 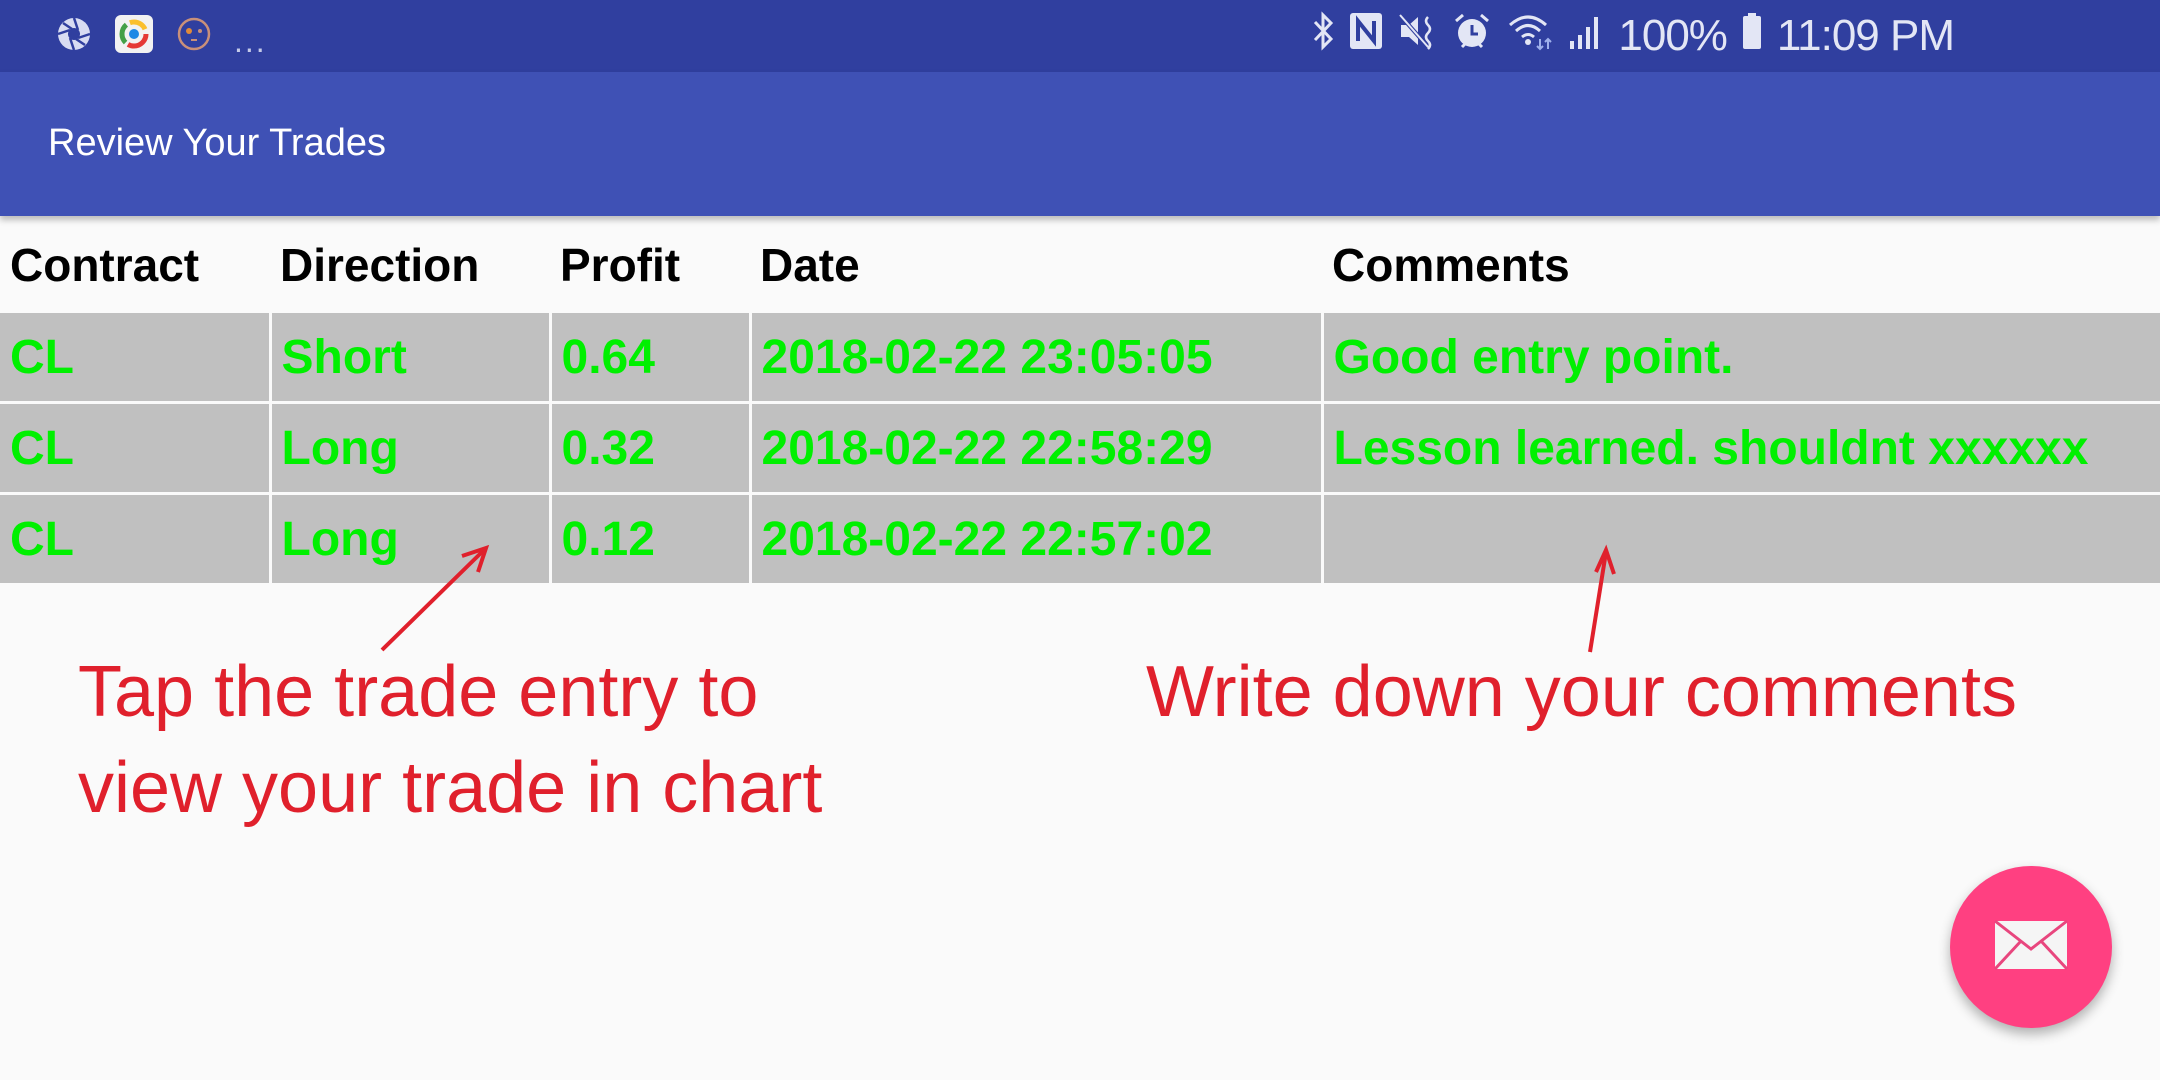 I want to click on cell-comments: Good entry point., so click(x=1740, y=357).